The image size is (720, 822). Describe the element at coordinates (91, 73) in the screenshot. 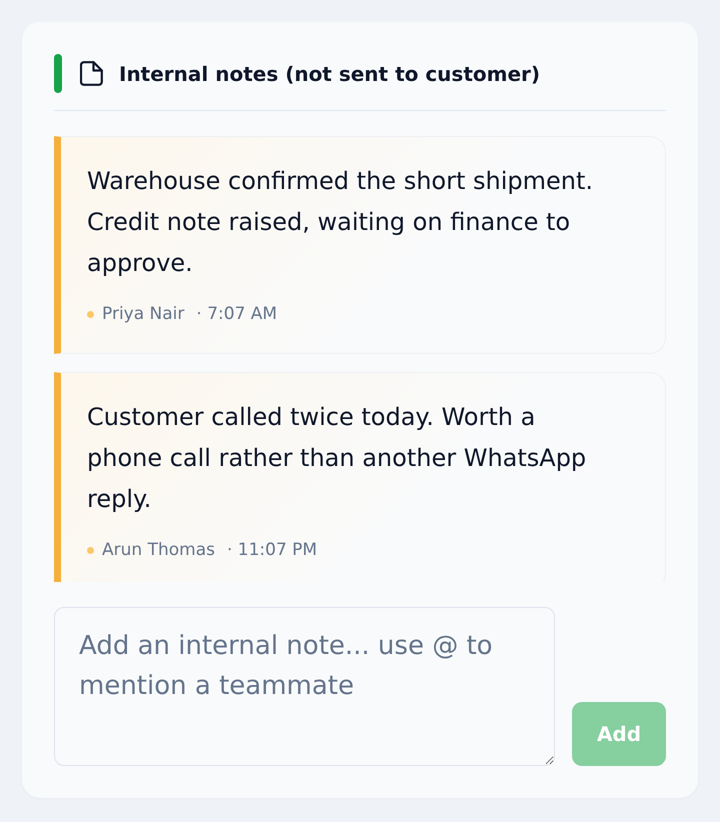

I see `file-icon` at that location.